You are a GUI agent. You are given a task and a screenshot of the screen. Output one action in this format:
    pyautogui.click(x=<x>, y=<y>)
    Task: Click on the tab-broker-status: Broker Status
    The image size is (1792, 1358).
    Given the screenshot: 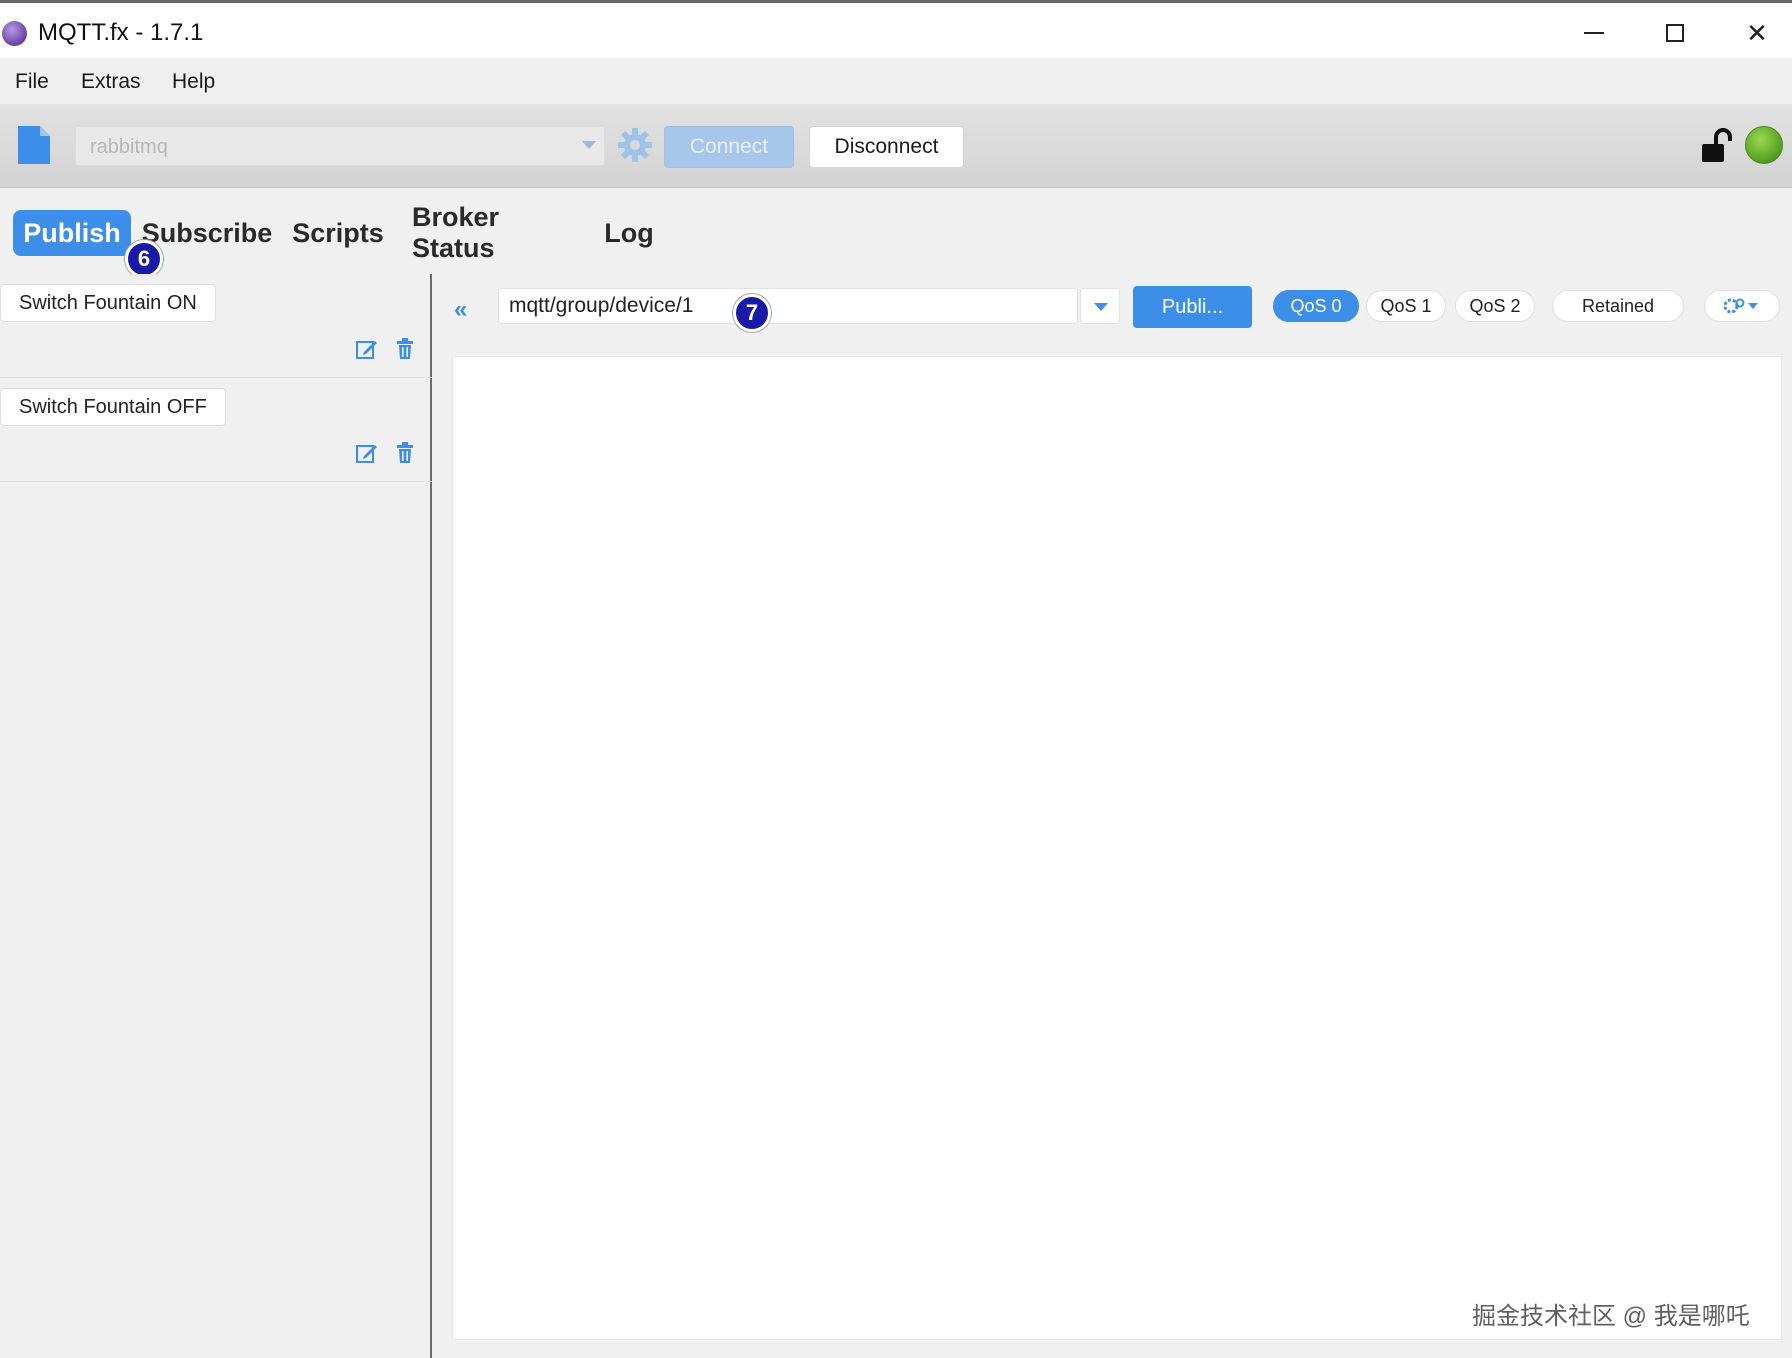 What is the action you would take?
    pyautogui.click(x=493, y=232)
    